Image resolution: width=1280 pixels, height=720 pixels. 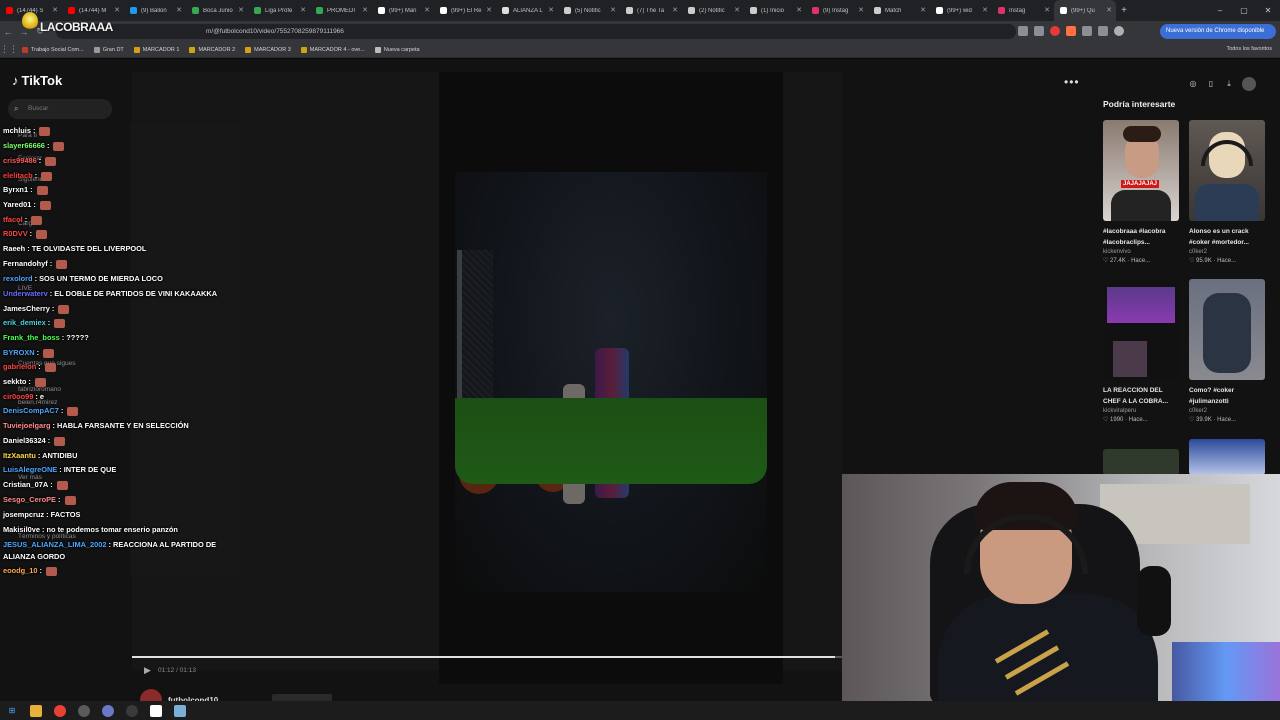 I want to click on chat-username: erik_demiex, so click(x=24, y=322).